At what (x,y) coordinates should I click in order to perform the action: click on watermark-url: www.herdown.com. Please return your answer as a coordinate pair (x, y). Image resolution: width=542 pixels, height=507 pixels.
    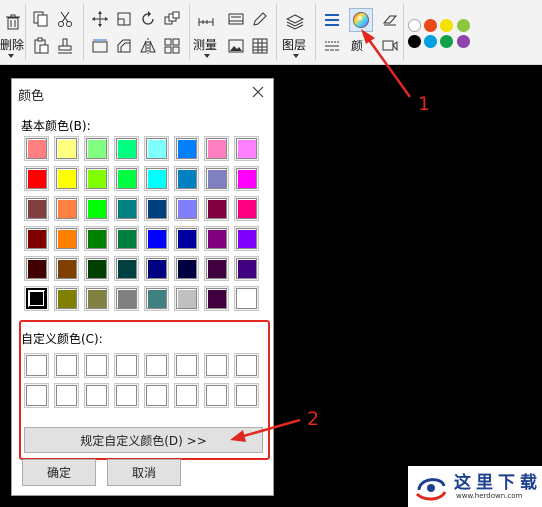
    Looking at the image, I should click on (489, 496).